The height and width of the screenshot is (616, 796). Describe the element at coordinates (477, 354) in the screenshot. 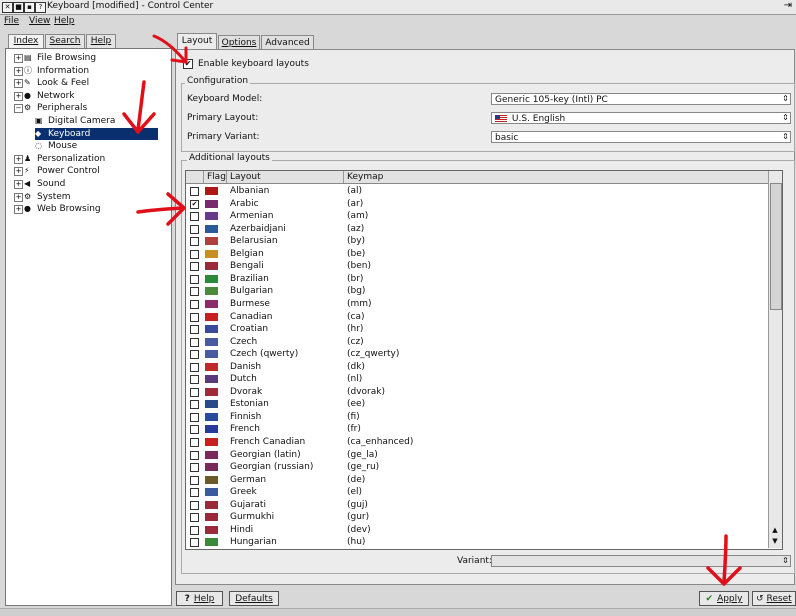

I see `table-row: Czech (qwerty) (cz_qwerty)` at that location.